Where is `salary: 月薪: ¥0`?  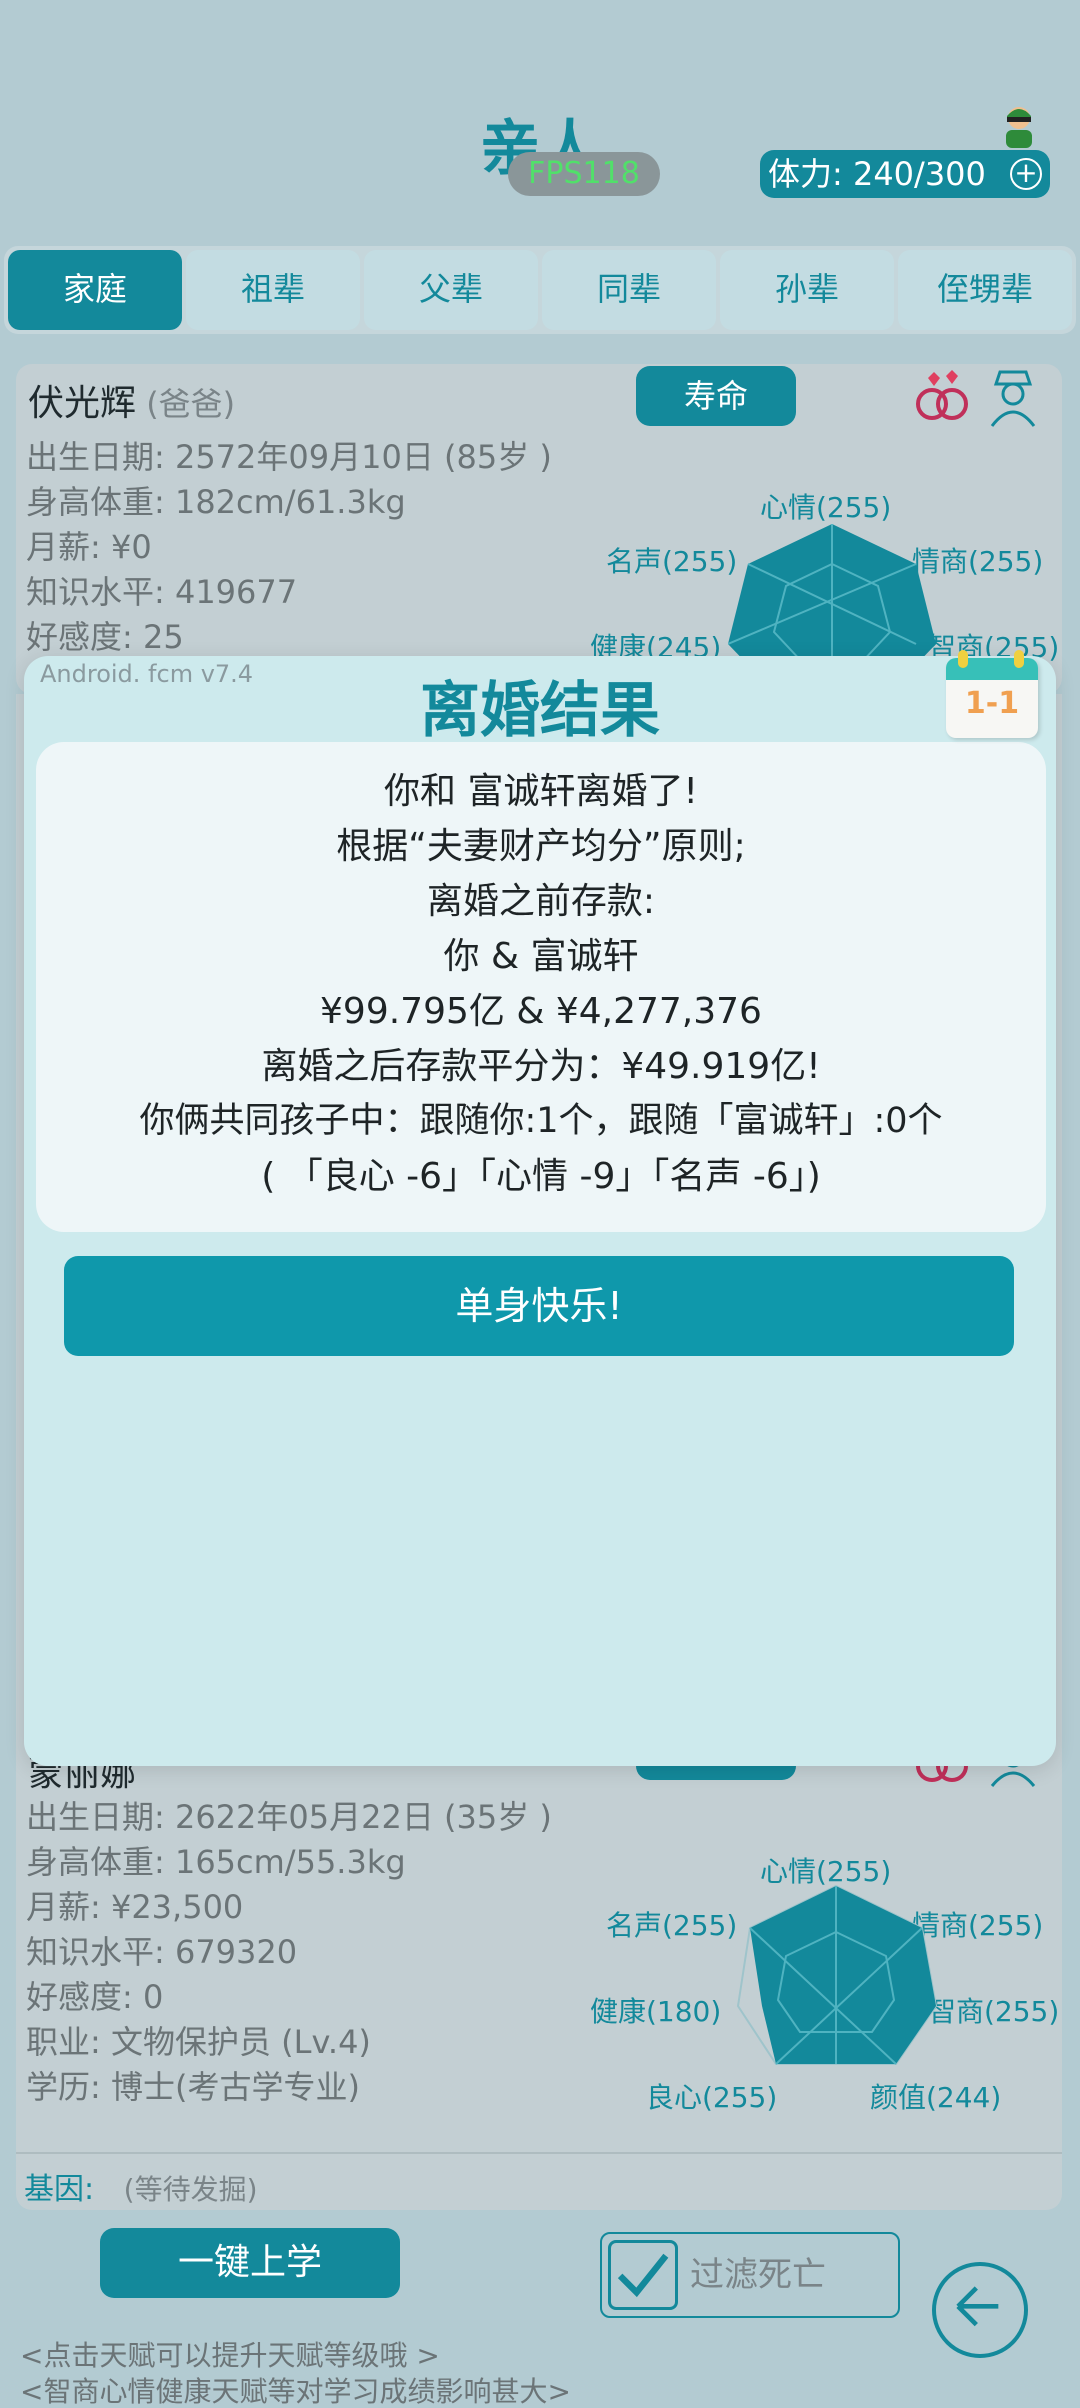 salary: 月薪: ¥0 is located at coordinates (89, 547).